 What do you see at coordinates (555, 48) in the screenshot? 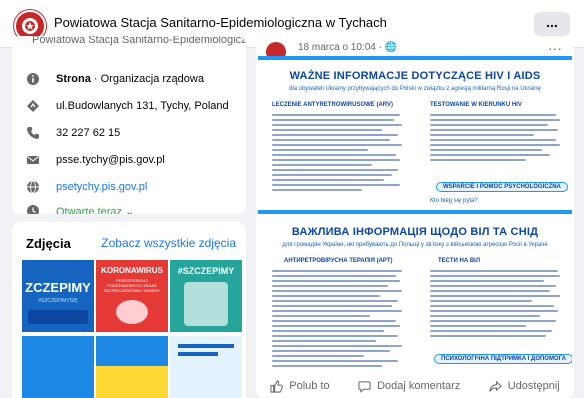
I see `post-options-button: ···` at bounding box center [555, 48].